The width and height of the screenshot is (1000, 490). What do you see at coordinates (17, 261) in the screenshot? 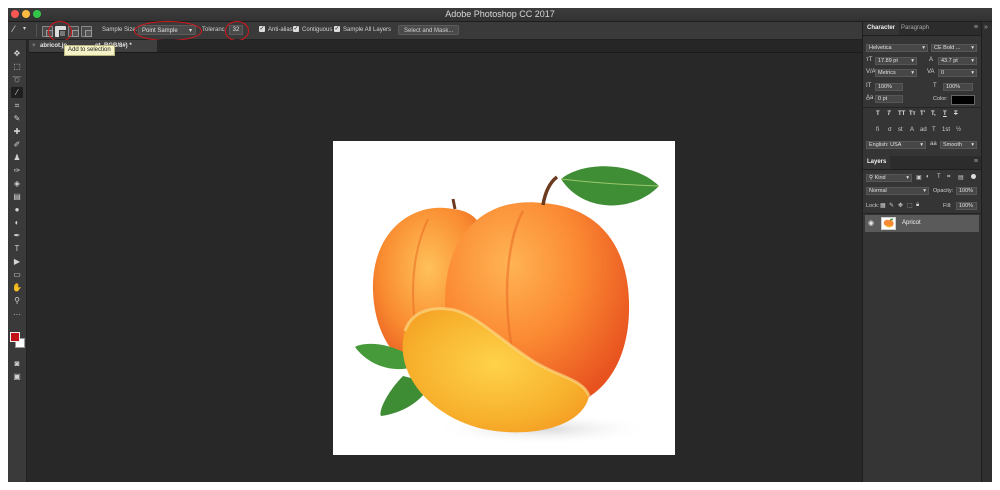
I see `path-selection-tool-icon: ▶` at bounding box center [17, 261].